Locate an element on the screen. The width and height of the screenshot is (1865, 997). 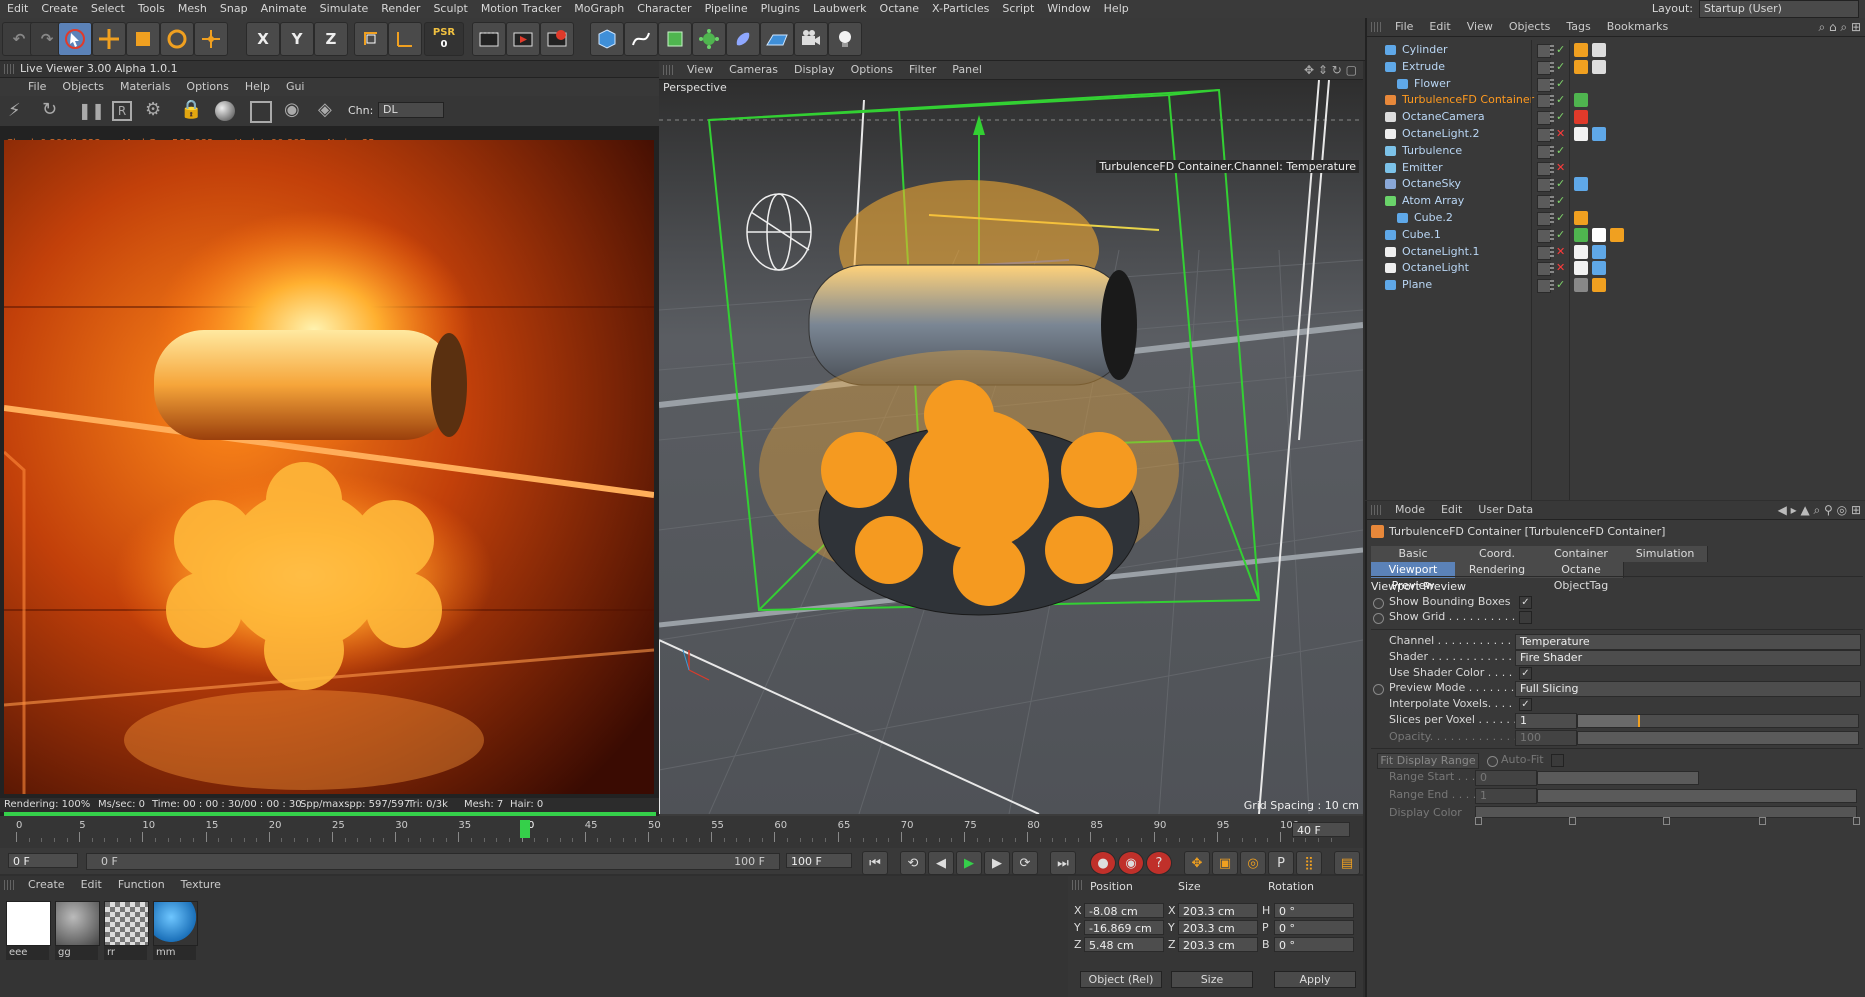
render-settings-icon is located at coordinates (557, 39).